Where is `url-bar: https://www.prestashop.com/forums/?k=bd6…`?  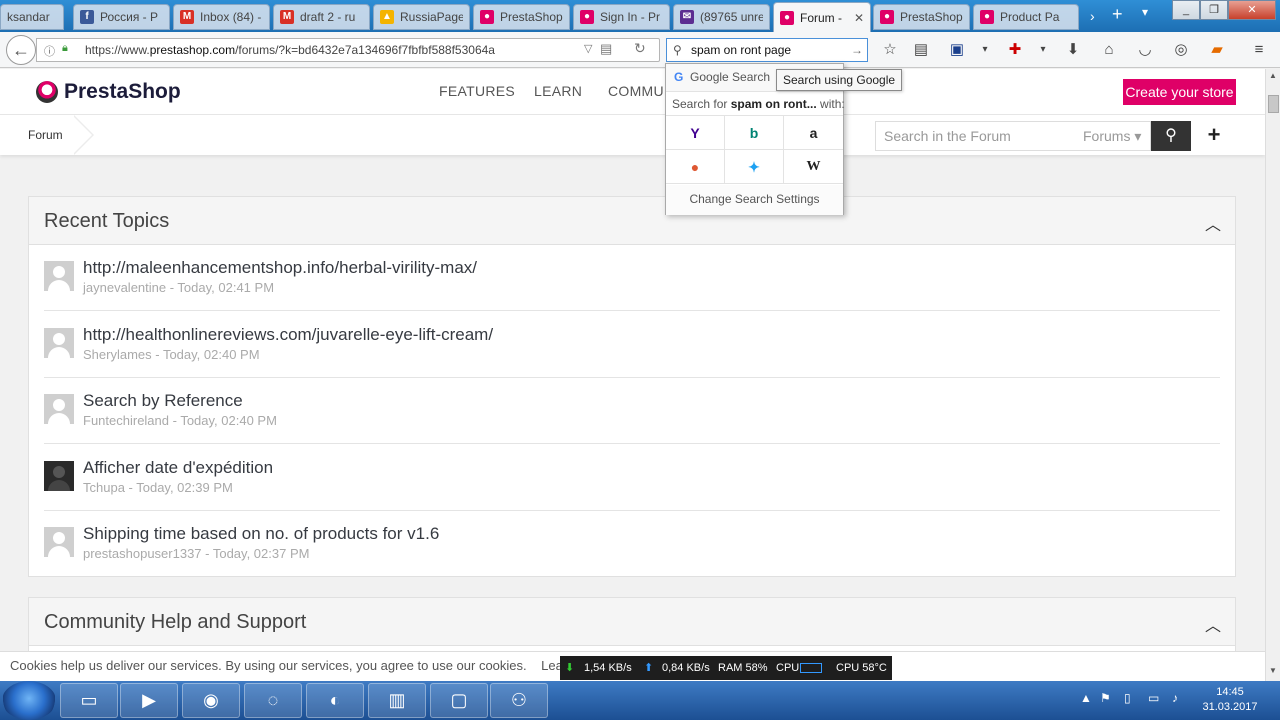 url-bar: https://www.prestashop.com/forums/?k=bd6… is located at coordinates (348, 50).